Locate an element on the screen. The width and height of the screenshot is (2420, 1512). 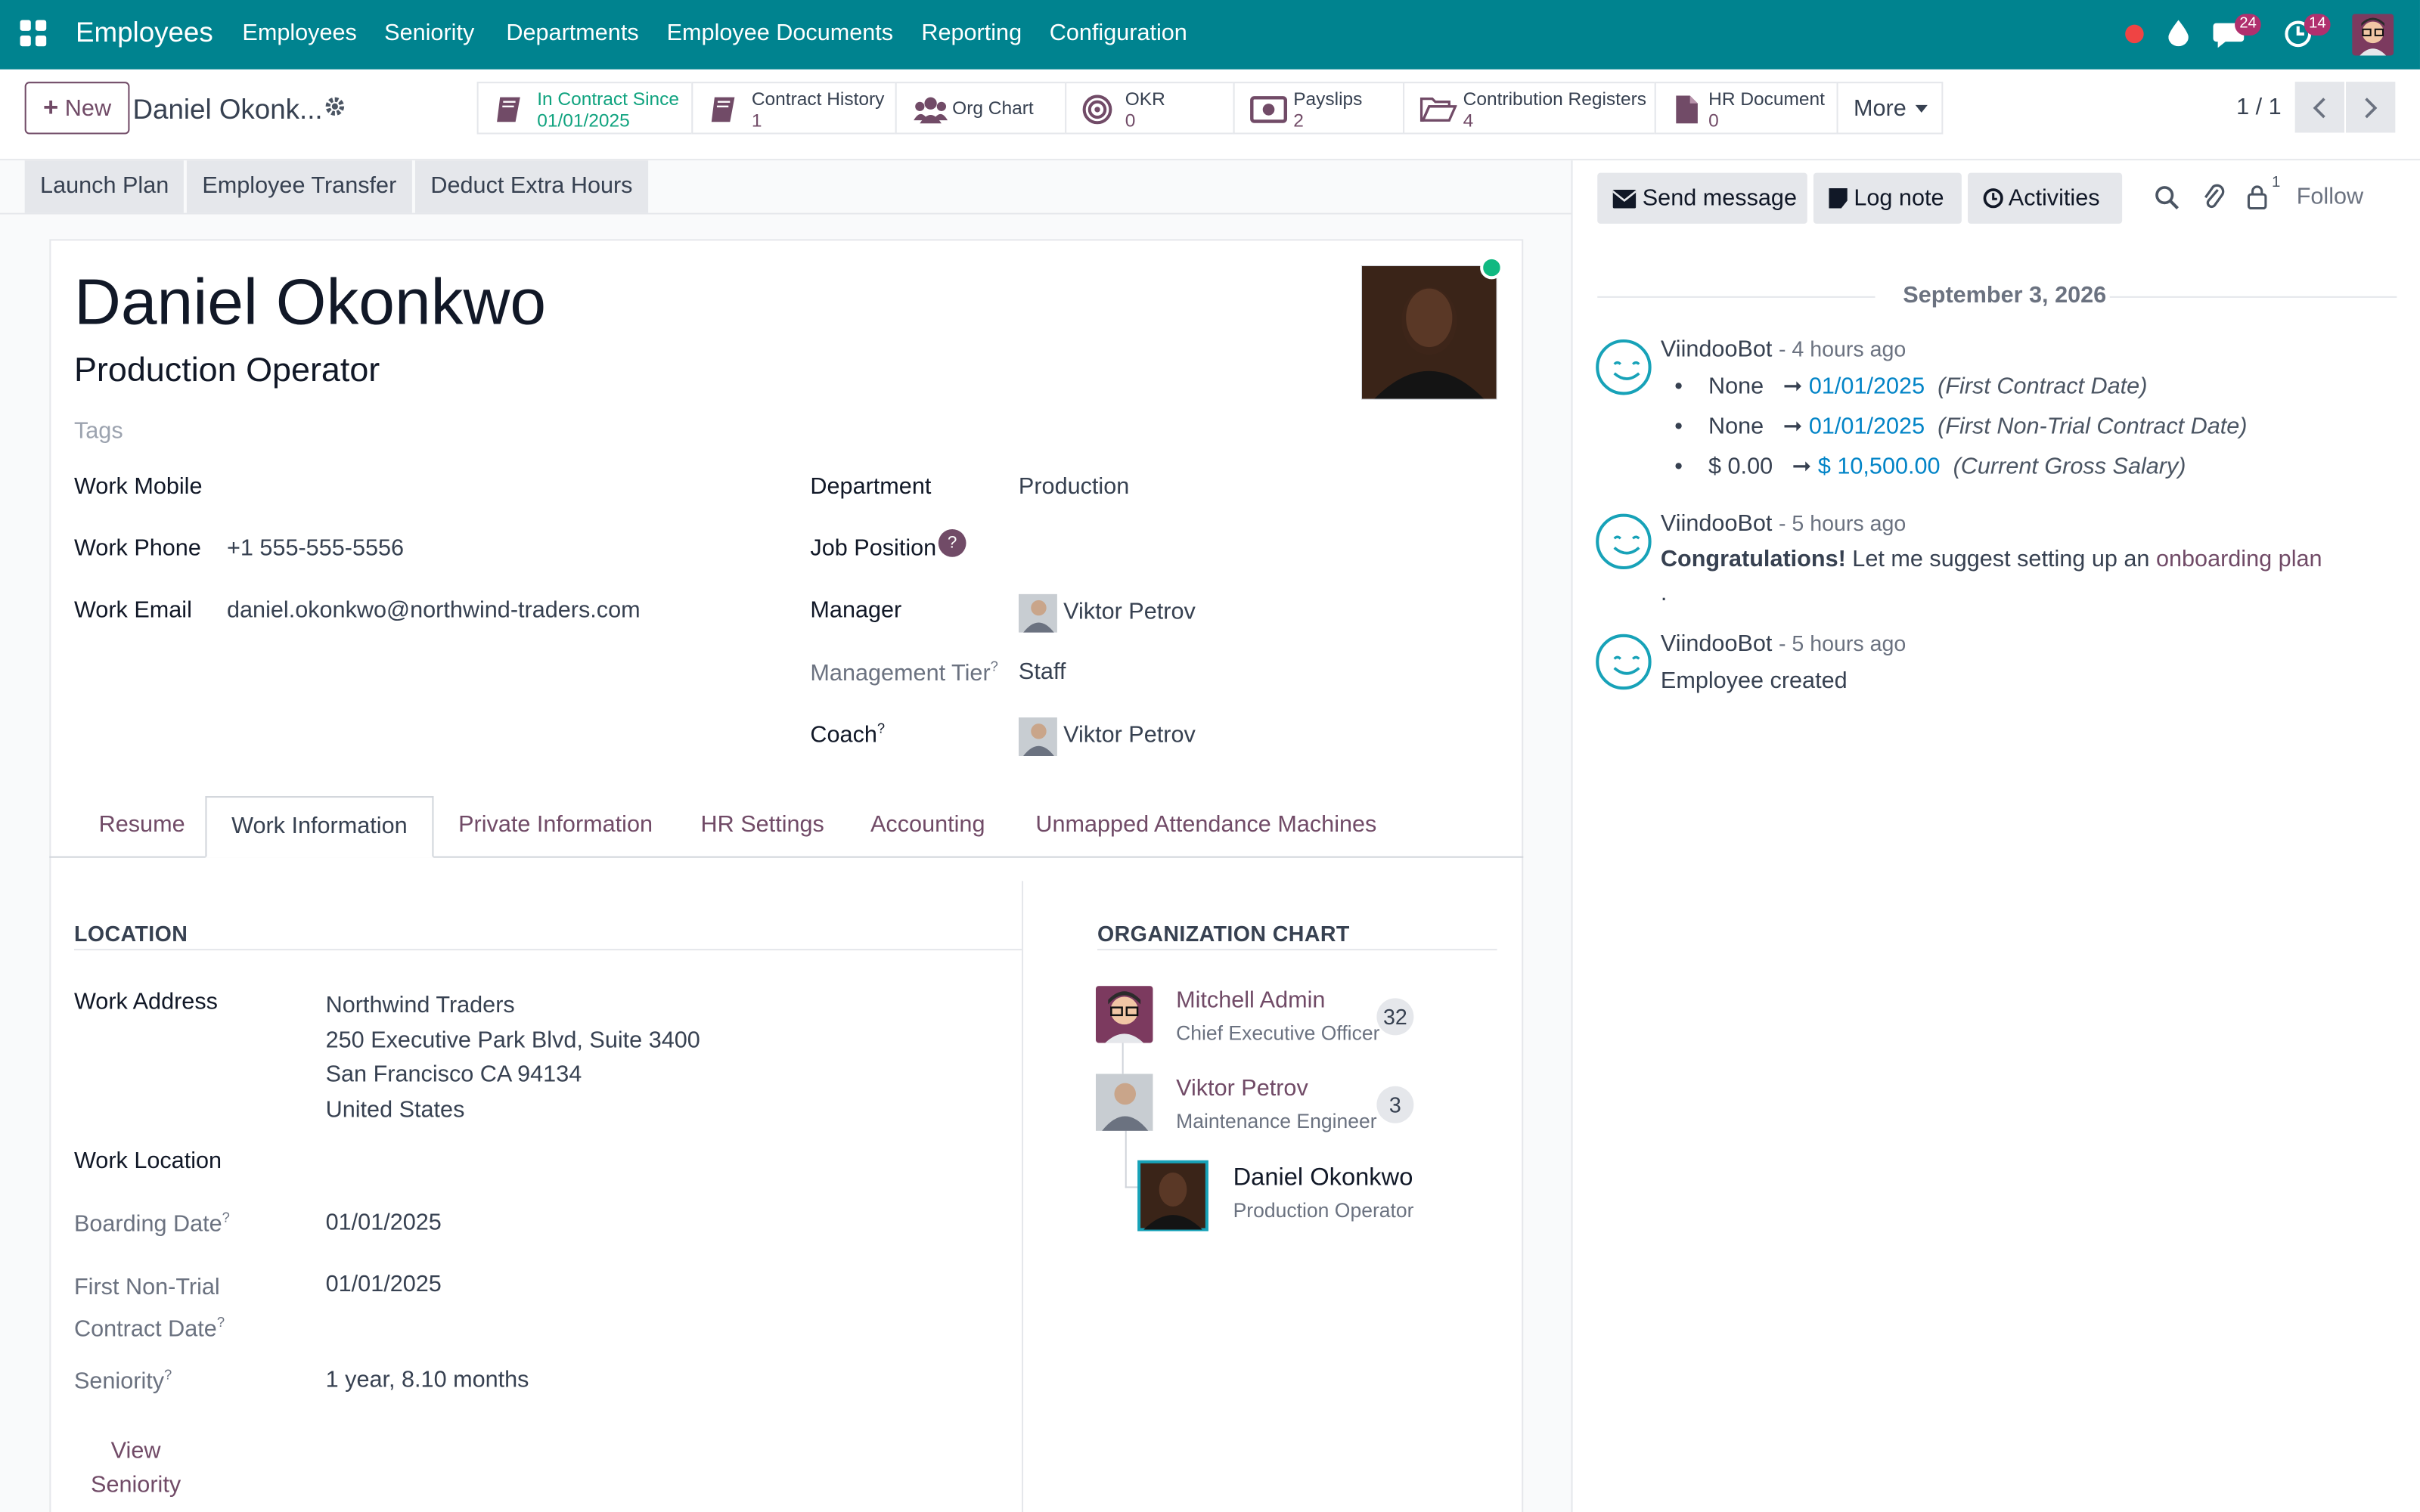
pager-next-button is located at coordinates (2371, 107).